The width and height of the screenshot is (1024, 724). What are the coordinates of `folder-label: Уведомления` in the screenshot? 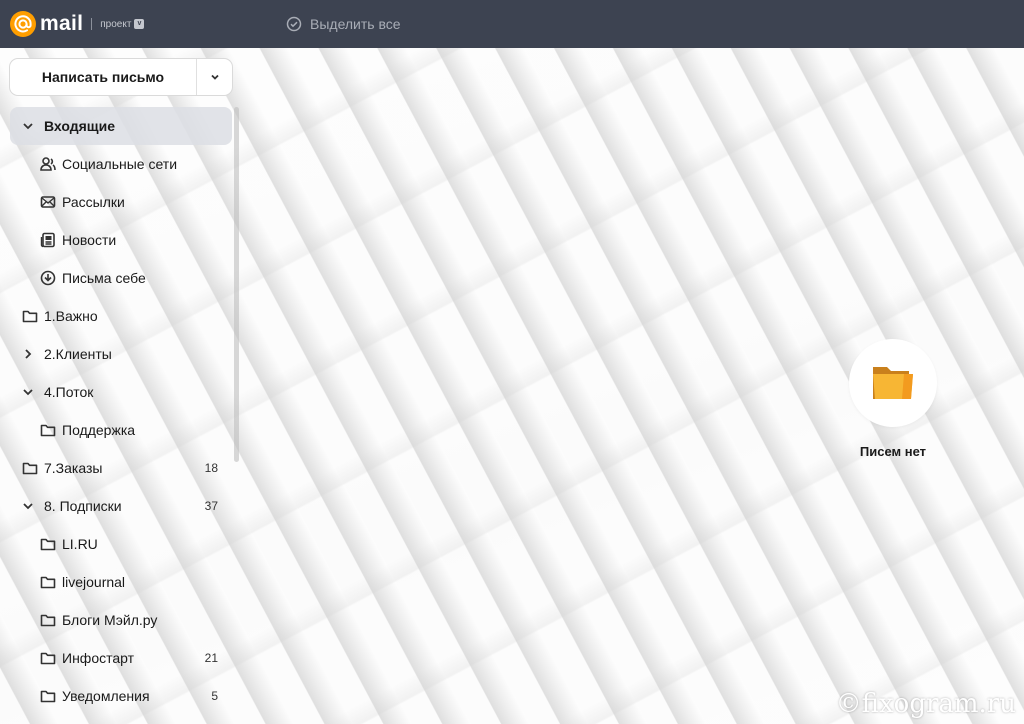 It's located at (106, 696).